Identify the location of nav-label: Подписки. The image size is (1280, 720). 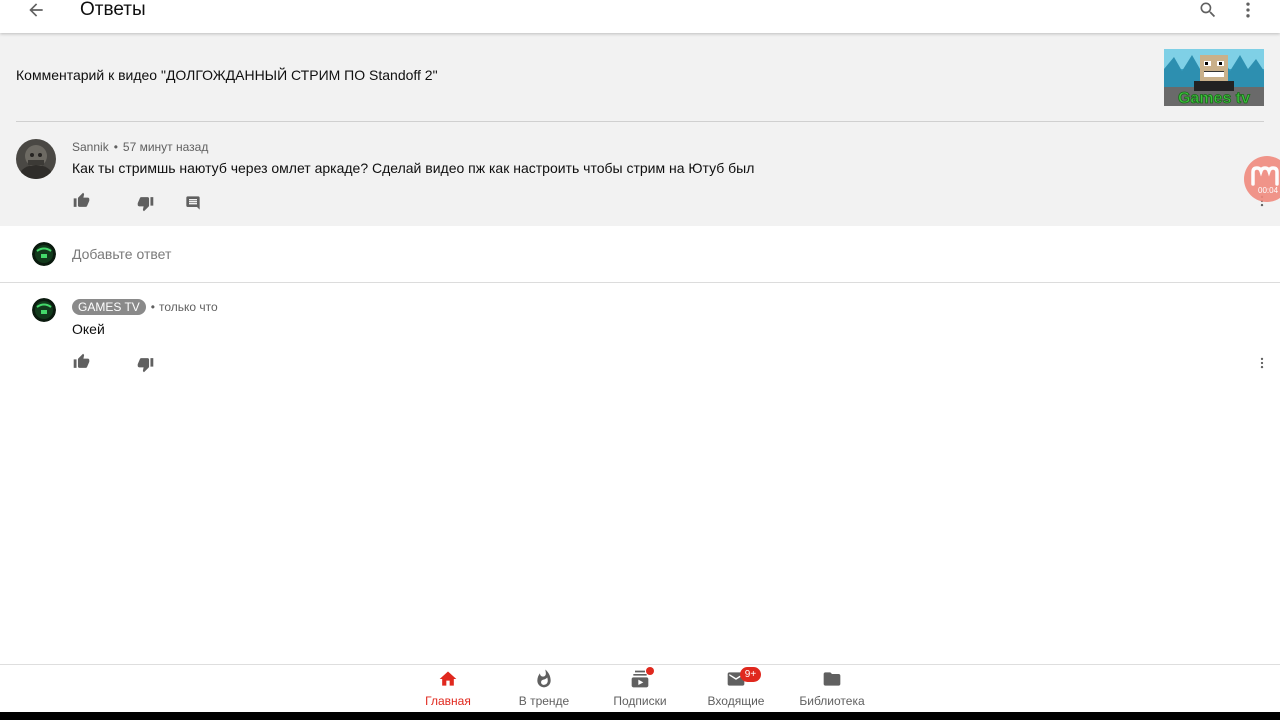
(640, 701).